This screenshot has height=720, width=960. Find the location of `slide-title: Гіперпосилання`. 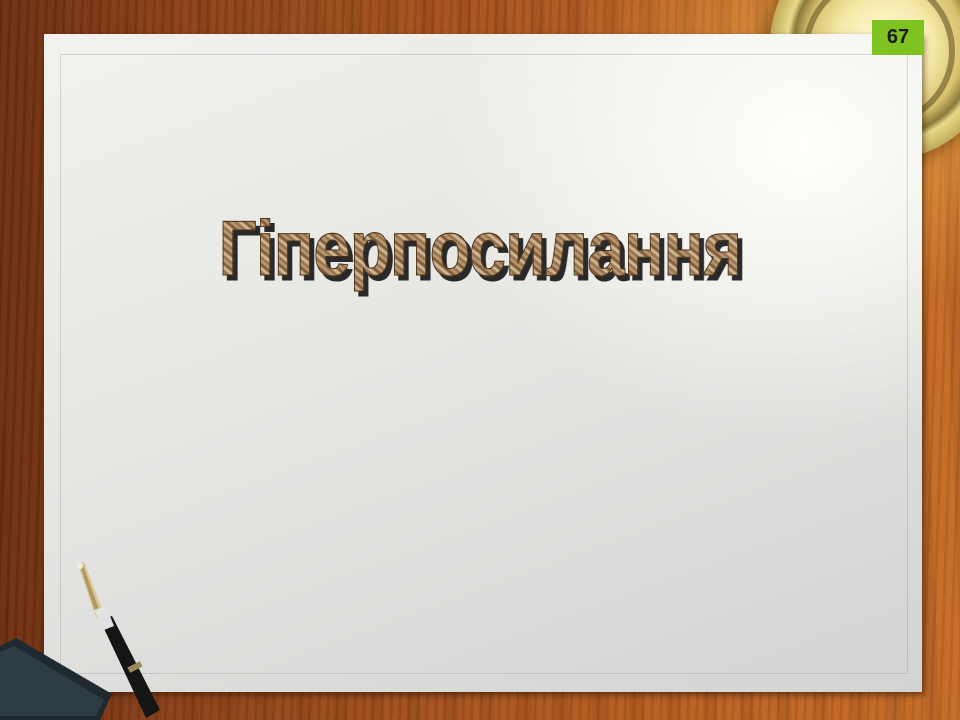

slide-title: Гіперпосилання is located at coordinates (480, 248).